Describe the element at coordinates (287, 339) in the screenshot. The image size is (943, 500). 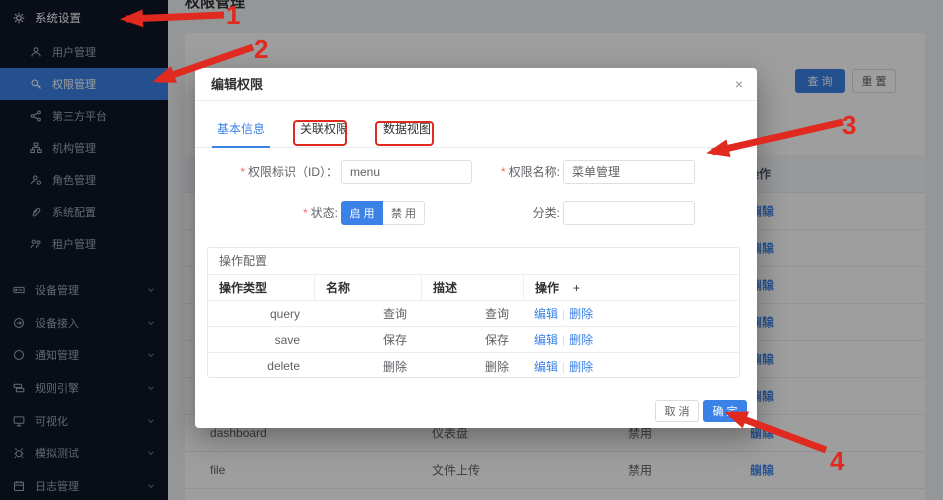
I see `cell-operation-type: save` at that location.